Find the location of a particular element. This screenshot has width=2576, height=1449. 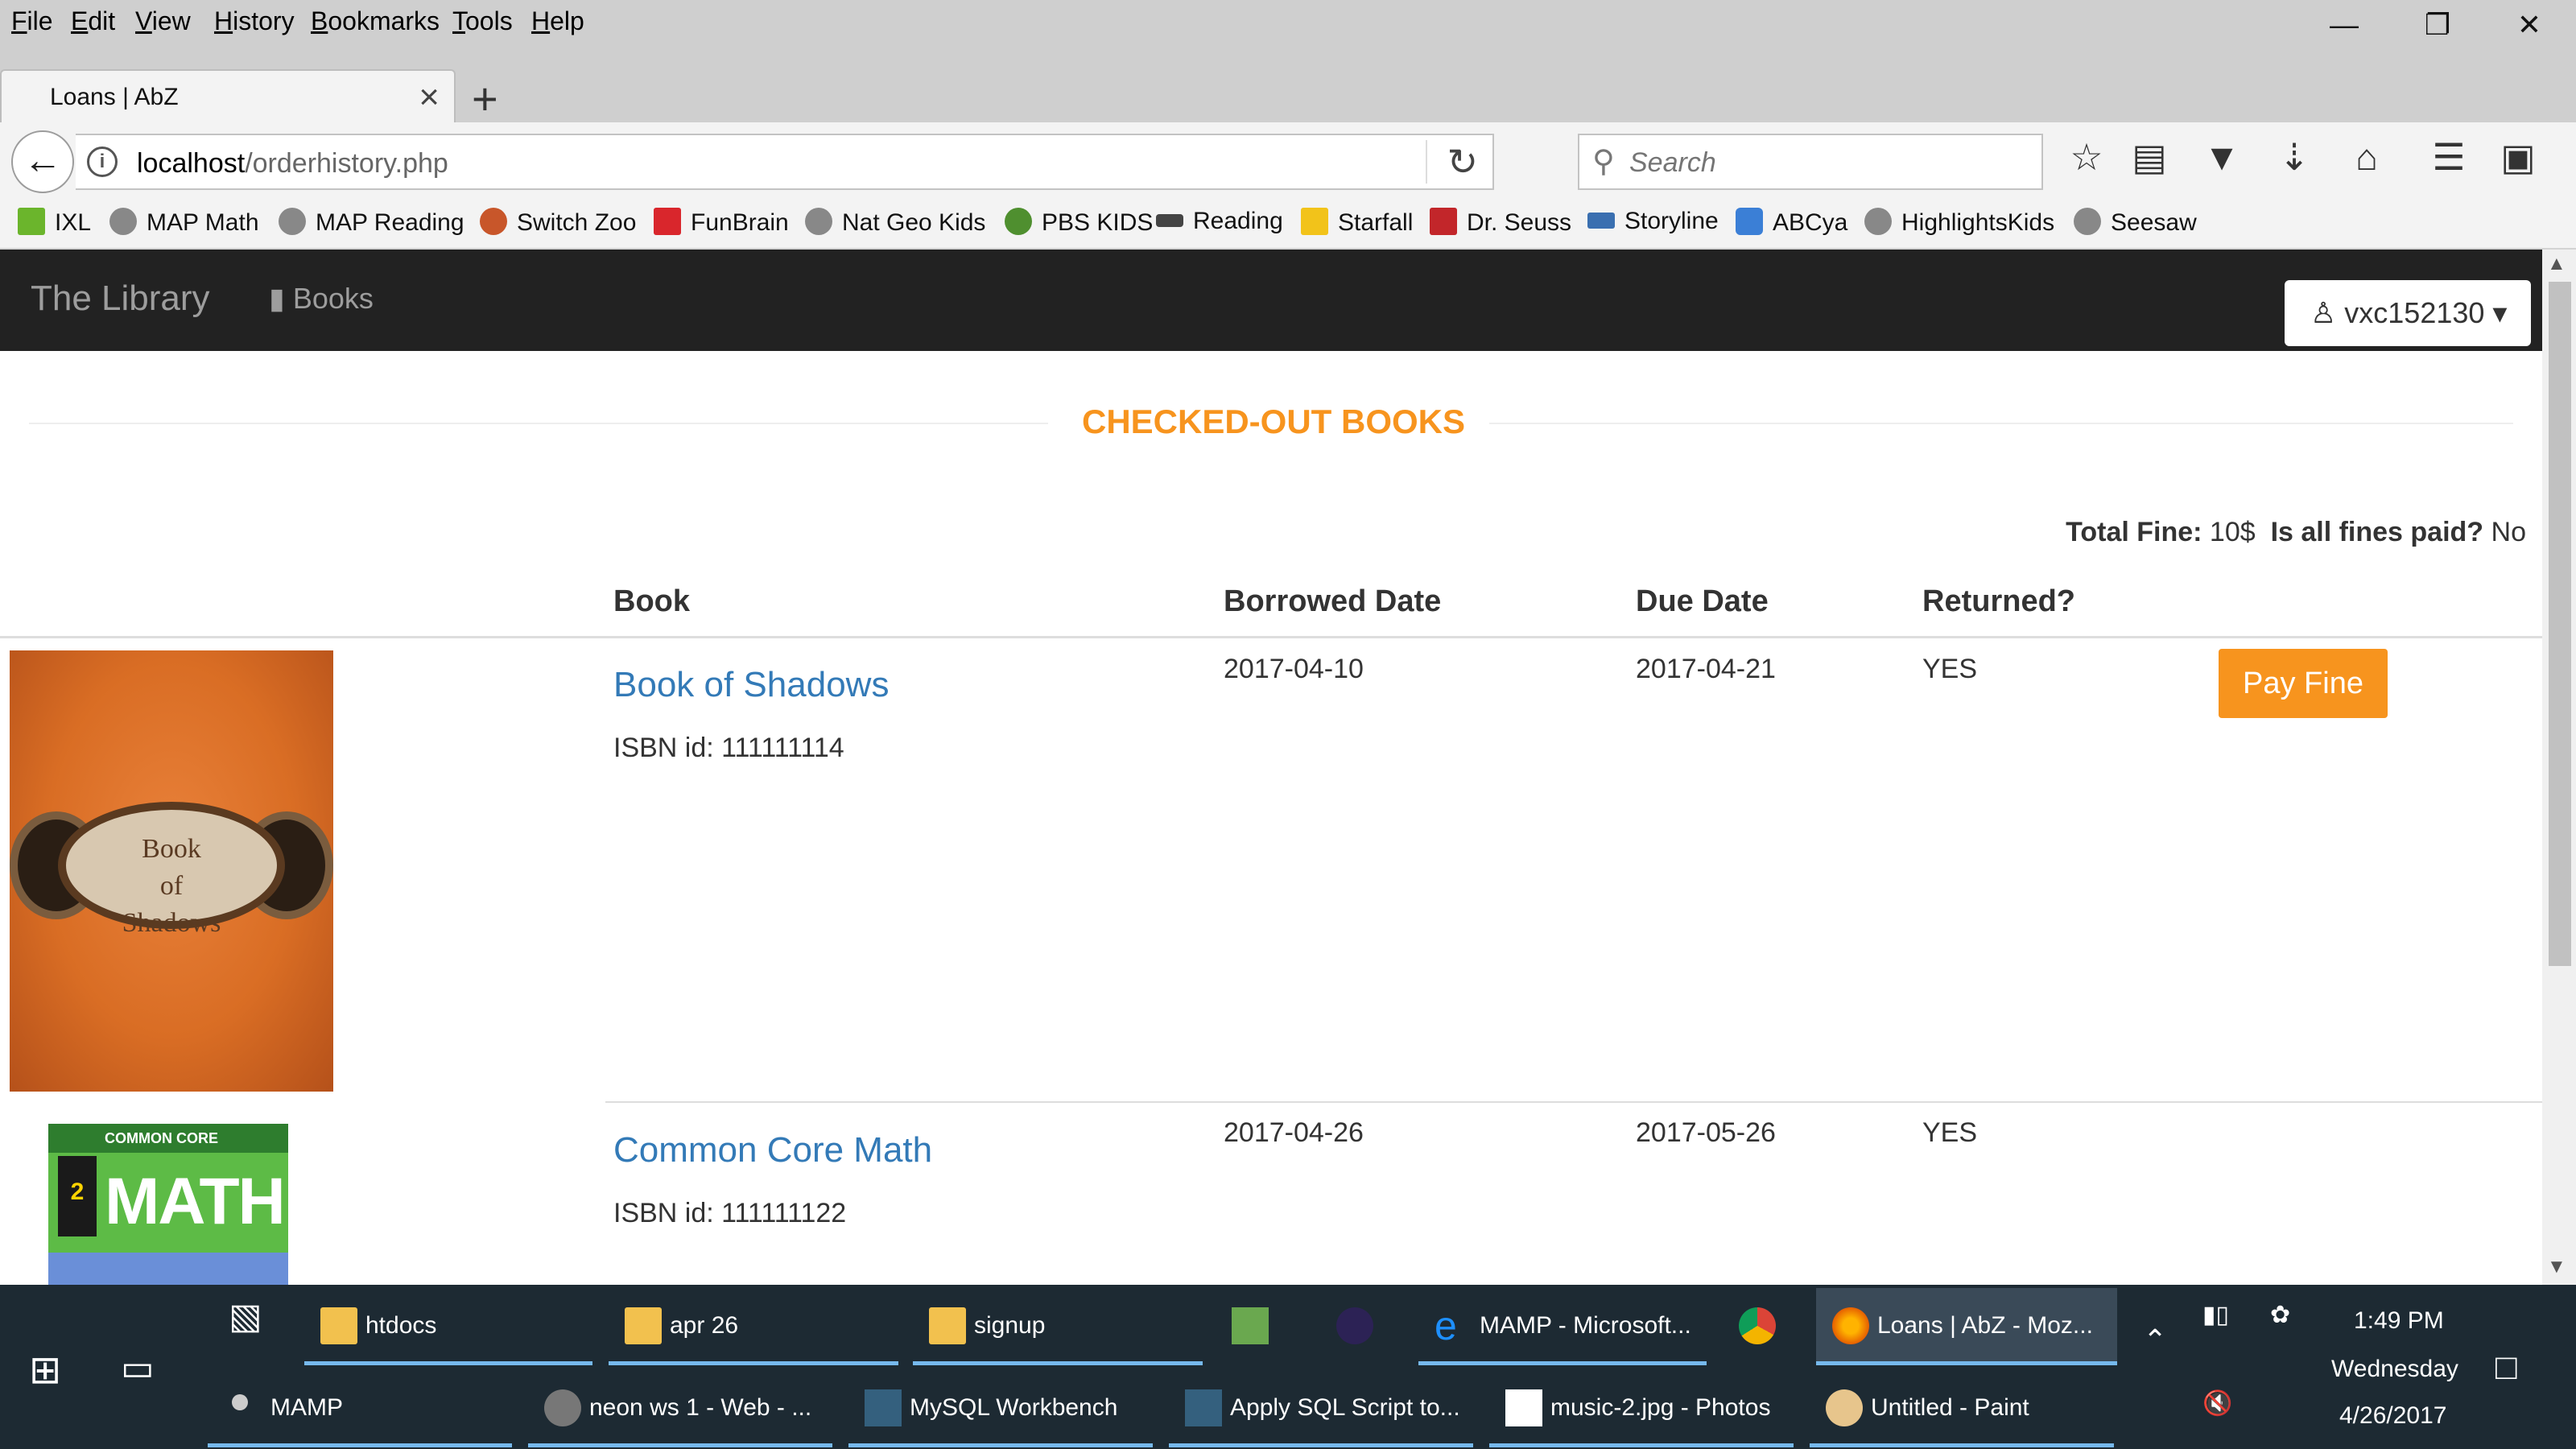

chrome-icon is located at coordinates (1757, 1325).